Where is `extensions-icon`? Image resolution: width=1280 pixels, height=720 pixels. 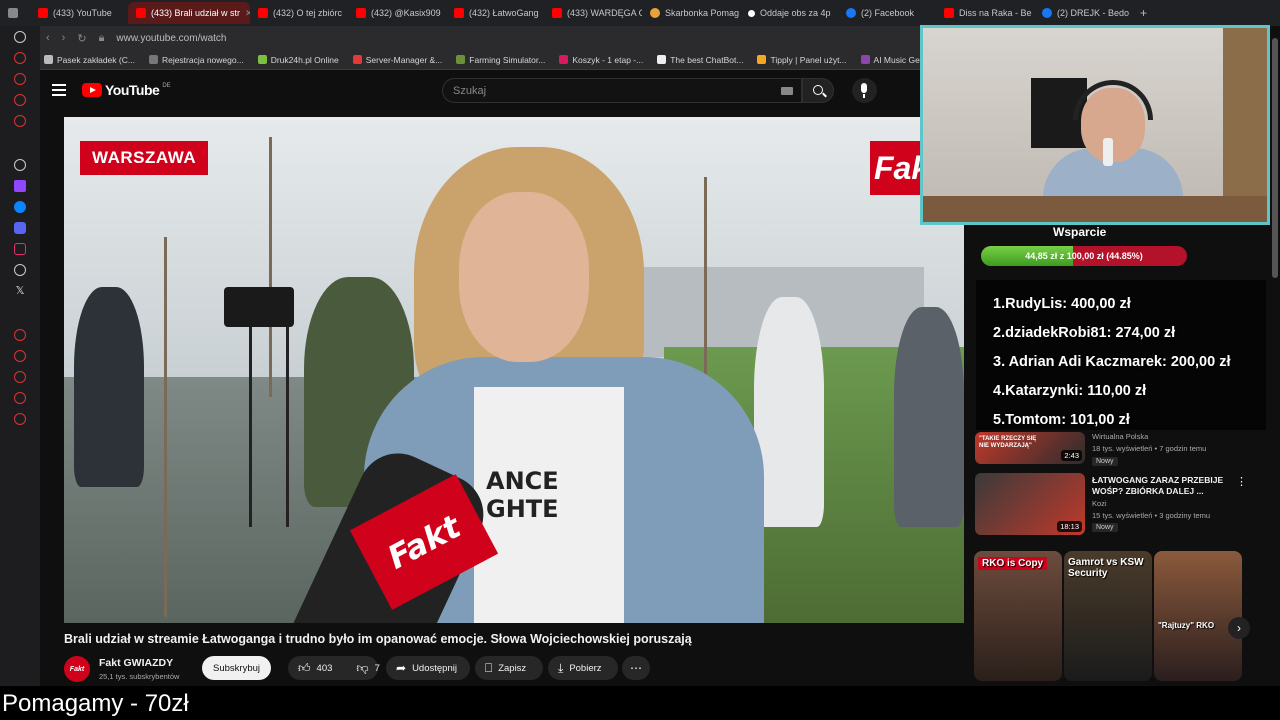
extensions-icon is located at coordinates (20, 398).